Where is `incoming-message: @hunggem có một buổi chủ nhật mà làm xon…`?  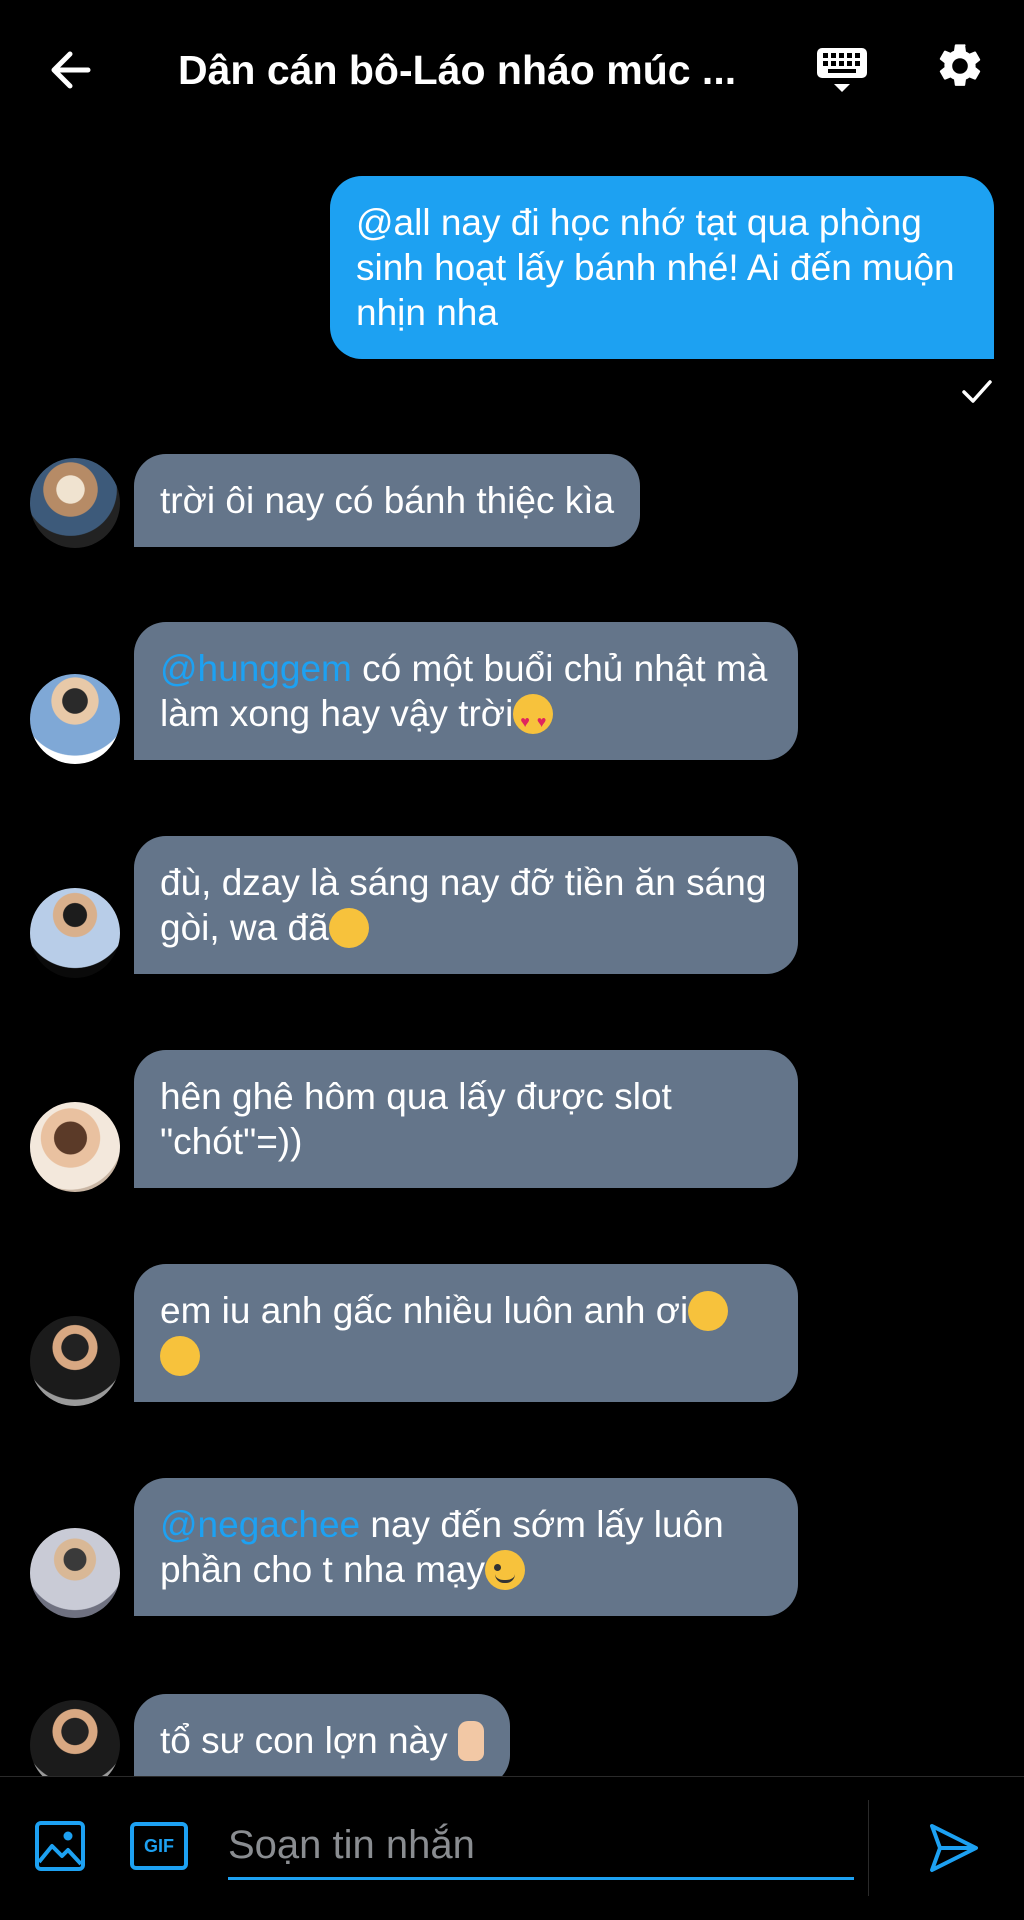 incoming-message: @hunggem có một buổi chủ nhật mà làm xon… is located at coordinates (466, 691).